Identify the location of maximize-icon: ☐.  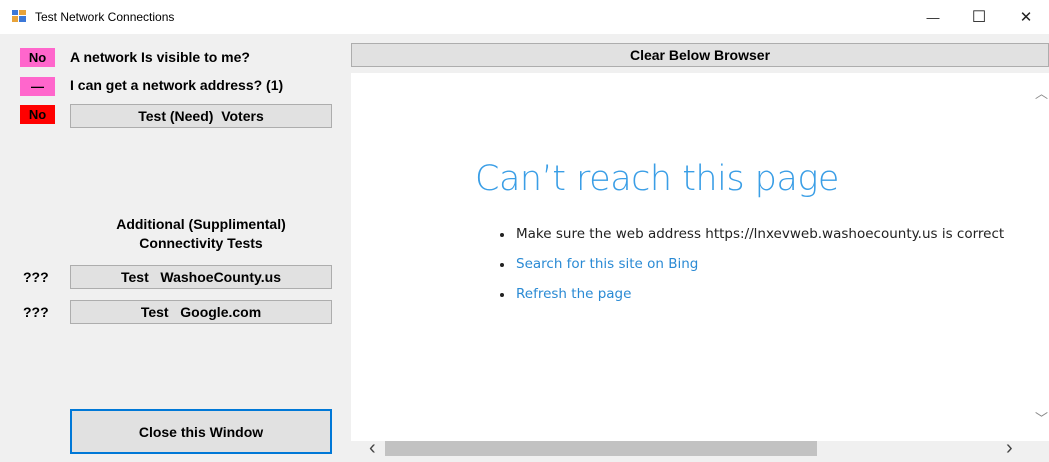
(979, 17).